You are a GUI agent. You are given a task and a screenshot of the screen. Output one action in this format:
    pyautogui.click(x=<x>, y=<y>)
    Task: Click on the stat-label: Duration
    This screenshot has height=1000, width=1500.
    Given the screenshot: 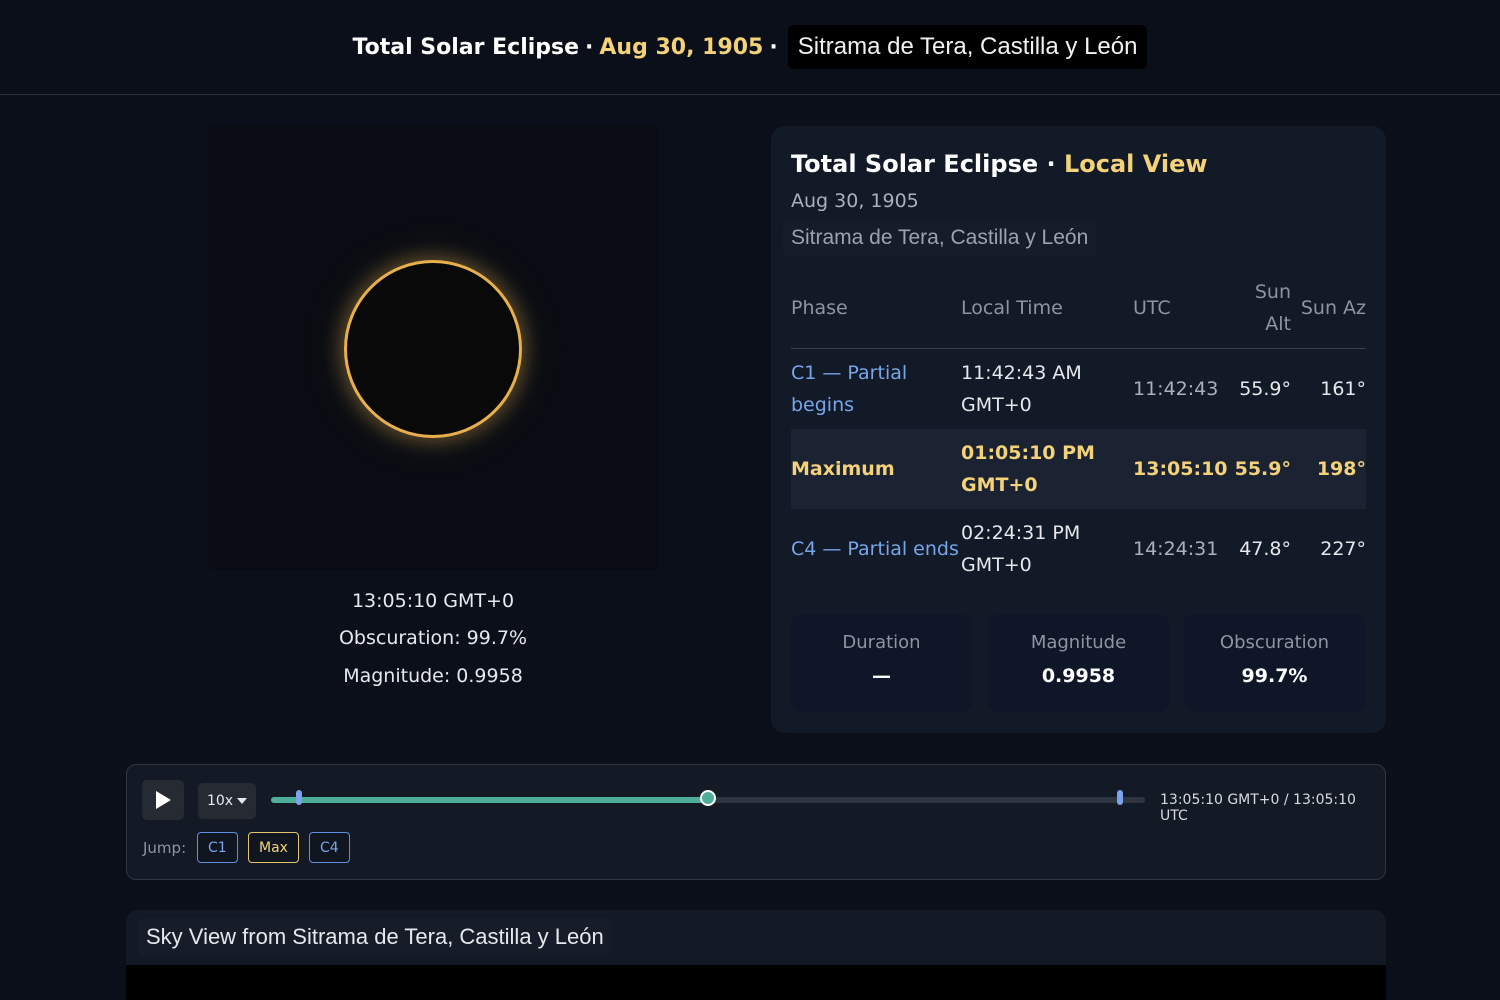 What is the action you would take?
    pyautogui.click(x=881, y=642)
    